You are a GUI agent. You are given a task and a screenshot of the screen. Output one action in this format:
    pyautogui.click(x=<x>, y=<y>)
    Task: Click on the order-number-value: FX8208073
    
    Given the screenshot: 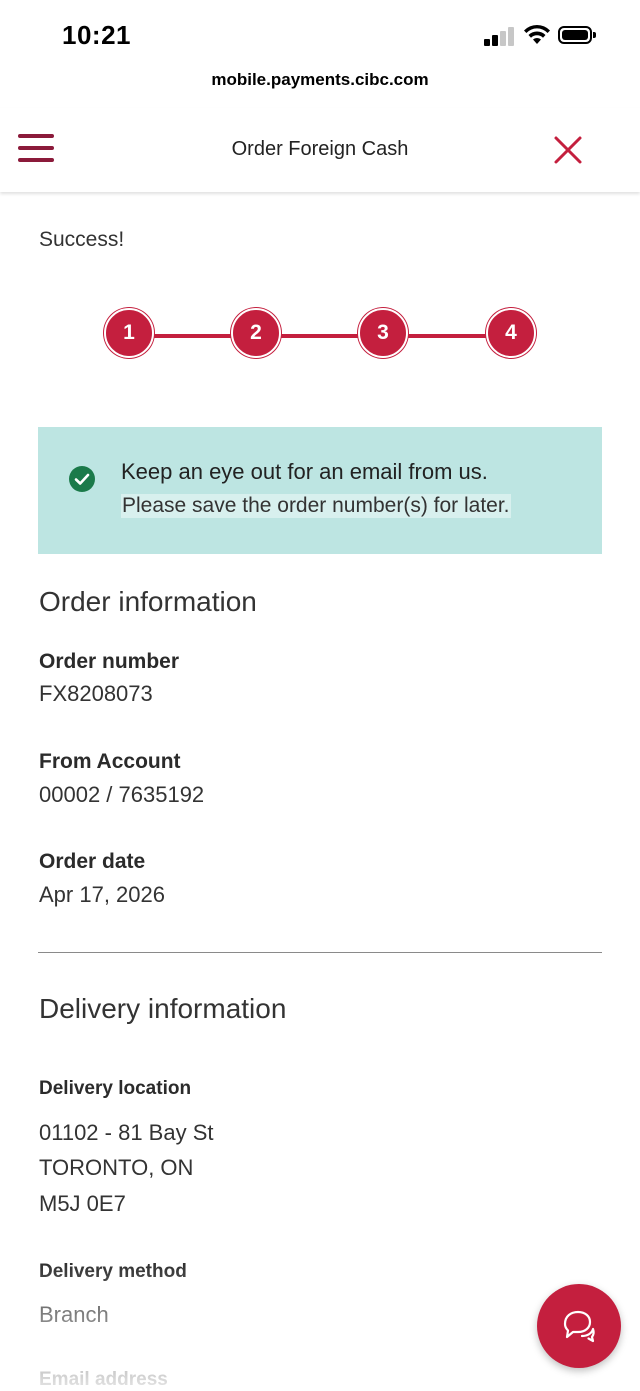 What is the action you would take?
    pyautogui.click(x=96, y=693)
    